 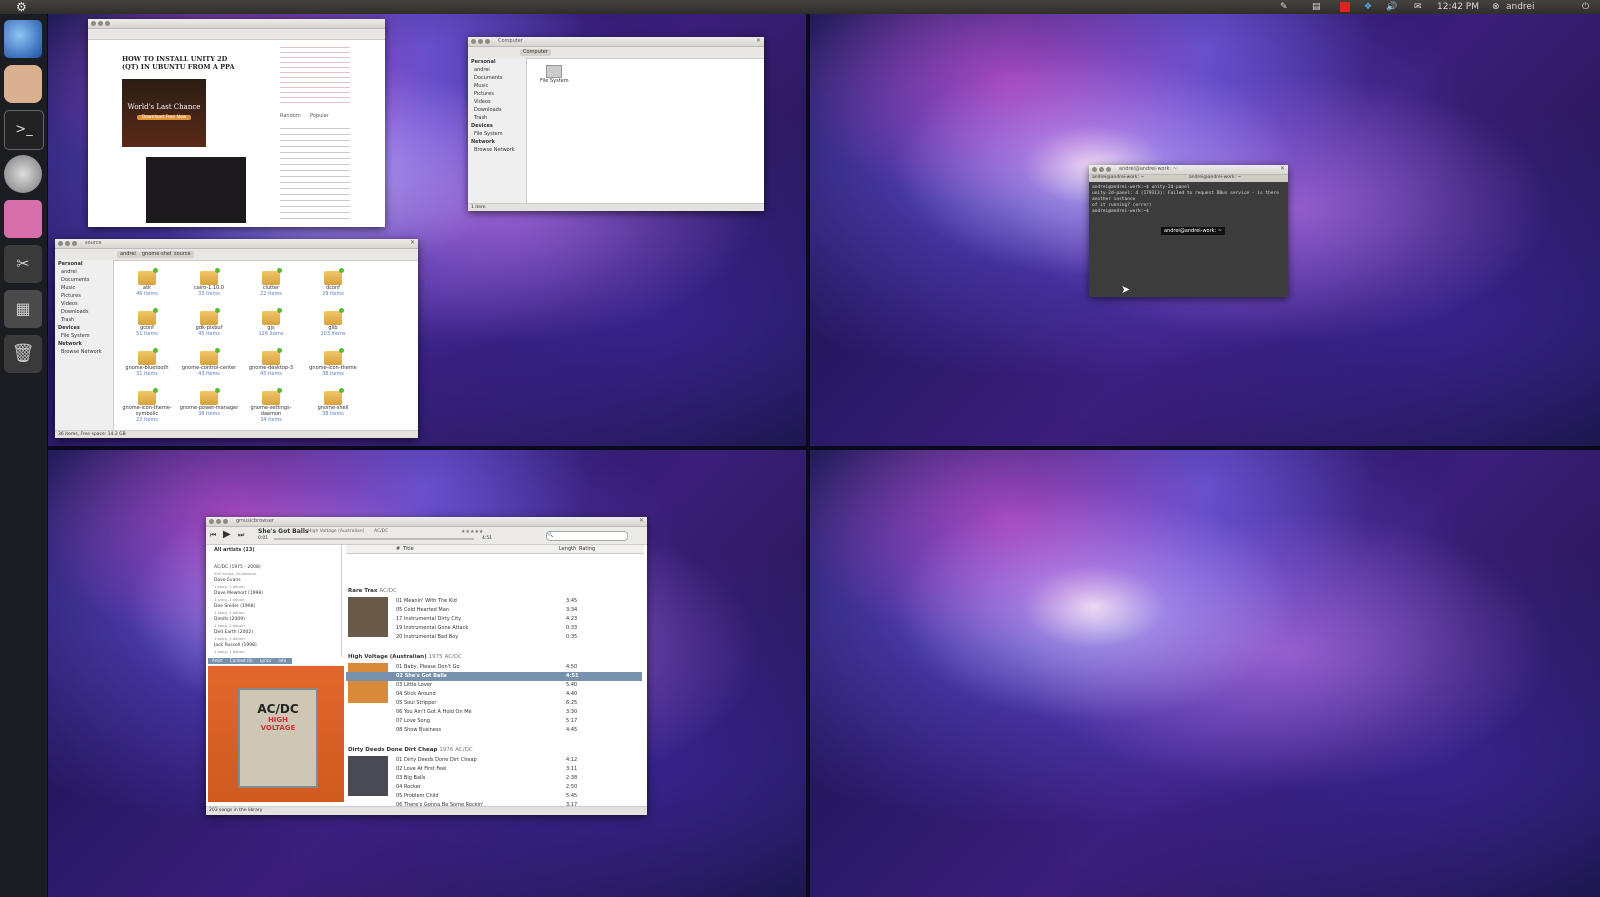 I want to click on folder-item: gnome-control-center 43 items, so click(x=209, y=362).